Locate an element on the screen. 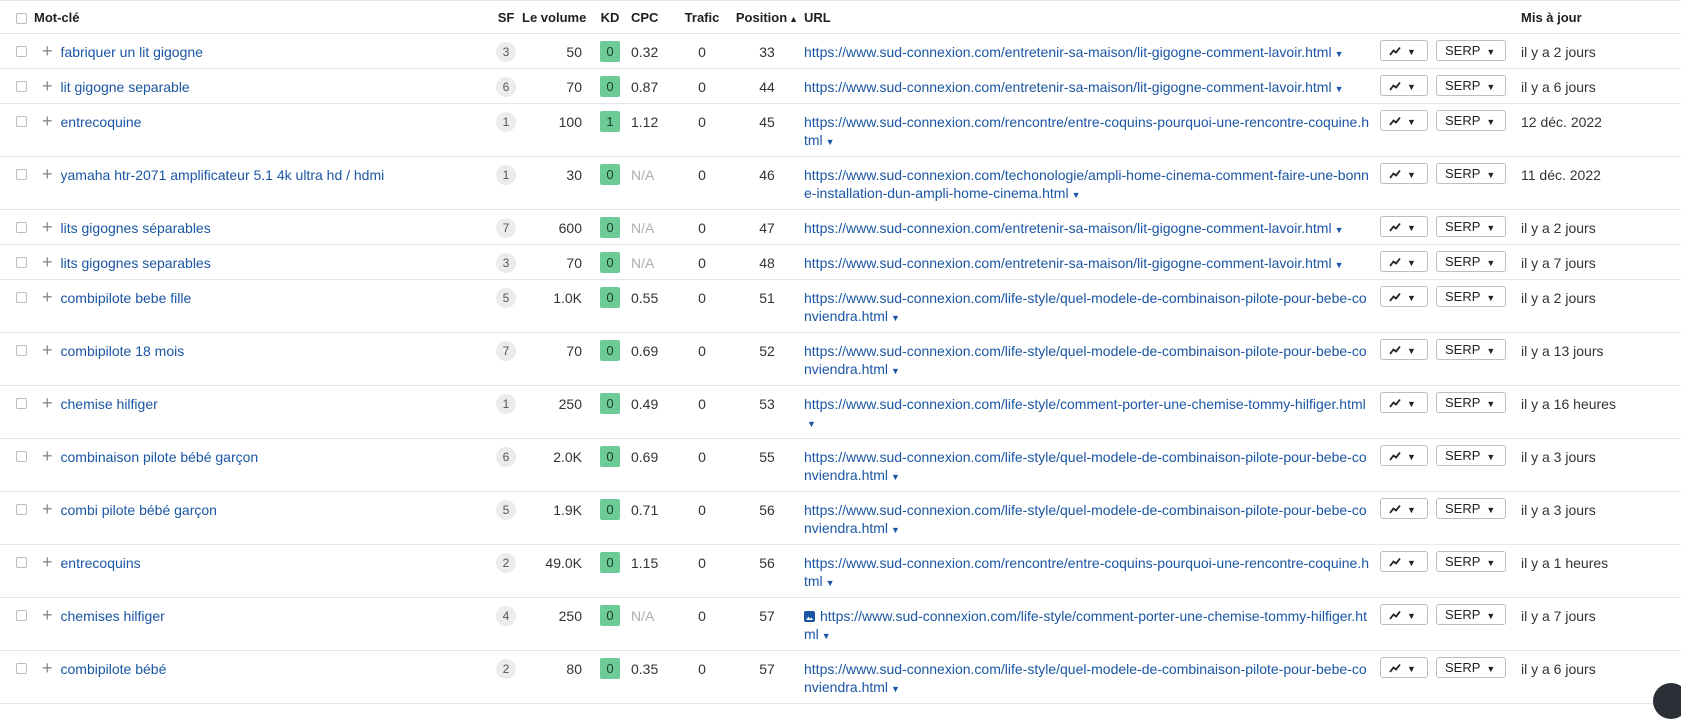 This screenshot has width=1681, height=719. serp-features-badge: 6 is located at coordinates (506, 457).